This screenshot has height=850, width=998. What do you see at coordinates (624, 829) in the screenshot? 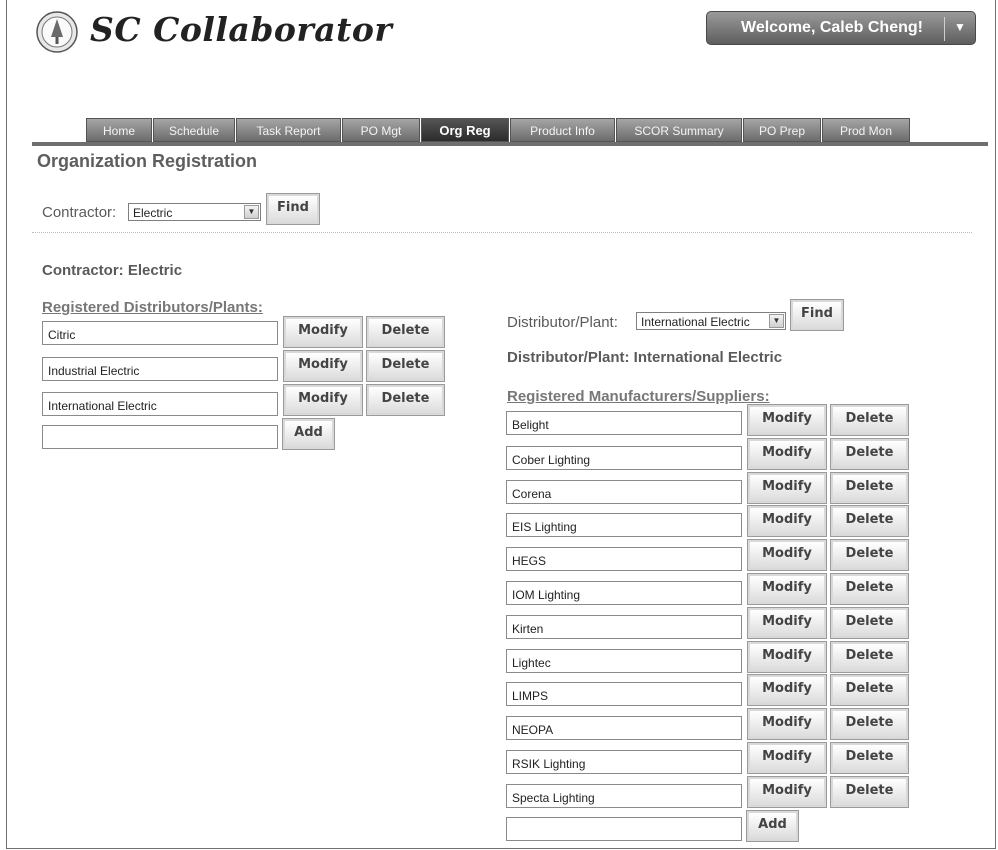
I see `new-manufacturer-input` at bounding box center [624, 829].